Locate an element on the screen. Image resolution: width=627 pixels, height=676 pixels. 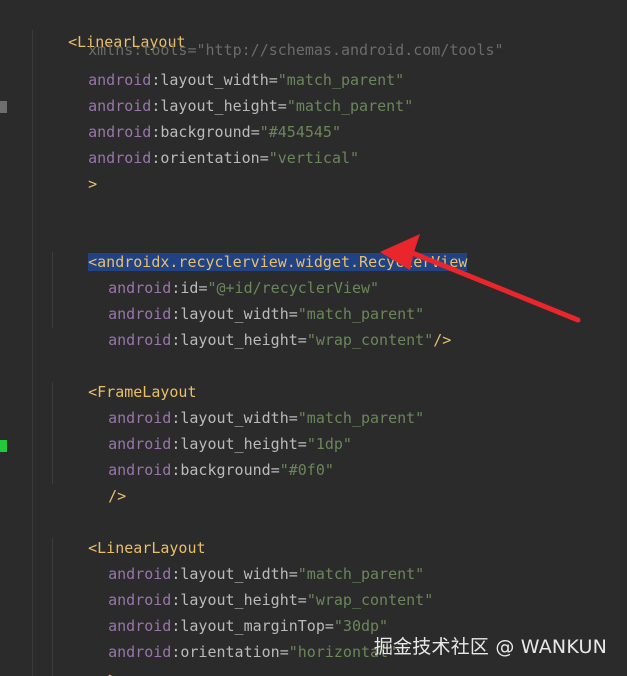
annotation-arrow is located at coordinates (480, 278).